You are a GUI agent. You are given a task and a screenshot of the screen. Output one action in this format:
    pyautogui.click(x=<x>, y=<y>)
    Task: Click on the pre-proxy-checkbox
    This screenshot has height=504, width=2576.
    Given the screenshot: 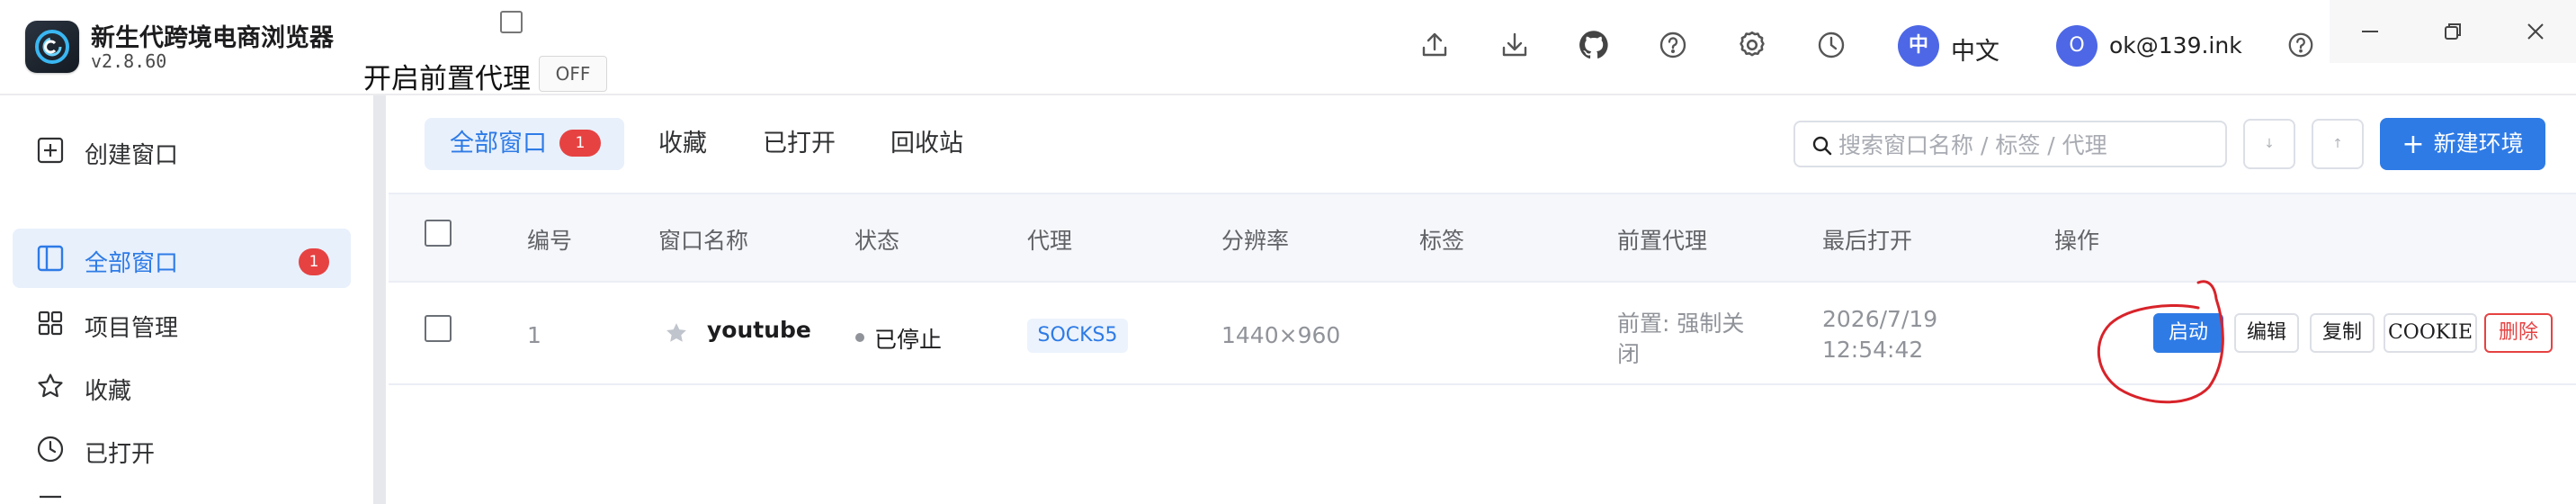 What is the action you would take?
    pyautogui.click(x=511, y=22)
    